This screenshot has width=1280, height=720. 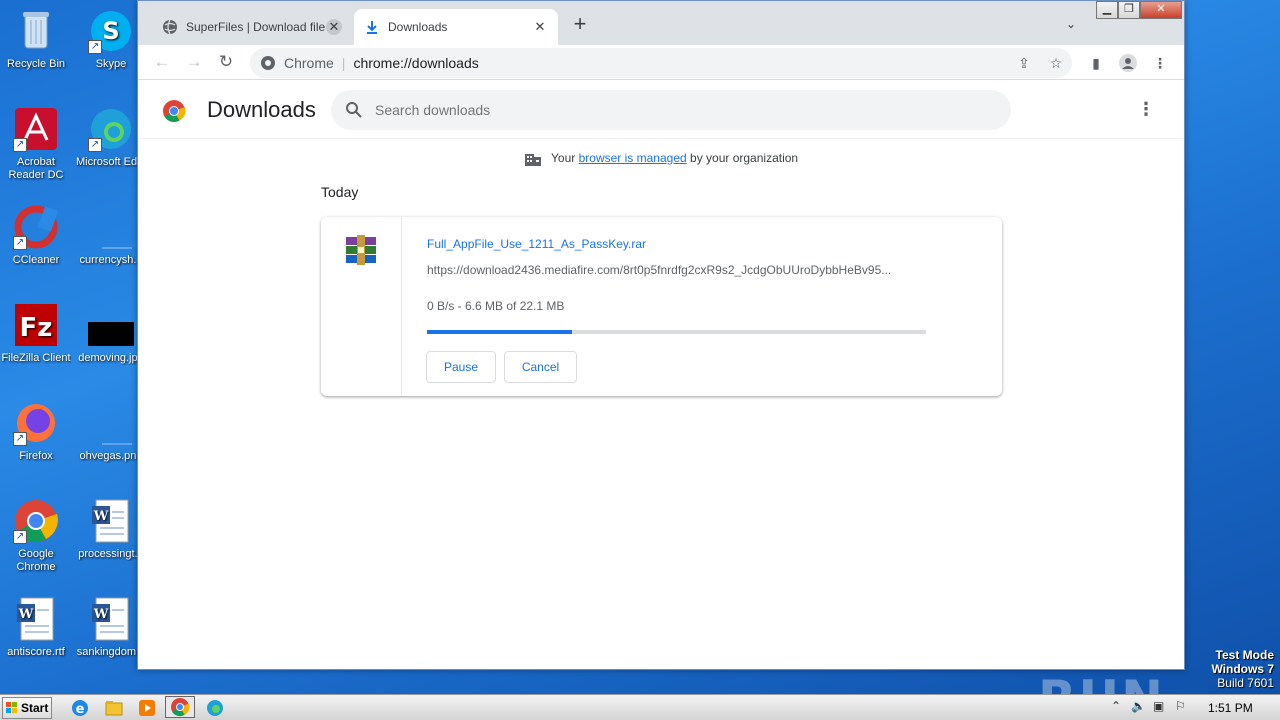 I want to click on volume-icon: 🔈, so click(x=1138, y=706).